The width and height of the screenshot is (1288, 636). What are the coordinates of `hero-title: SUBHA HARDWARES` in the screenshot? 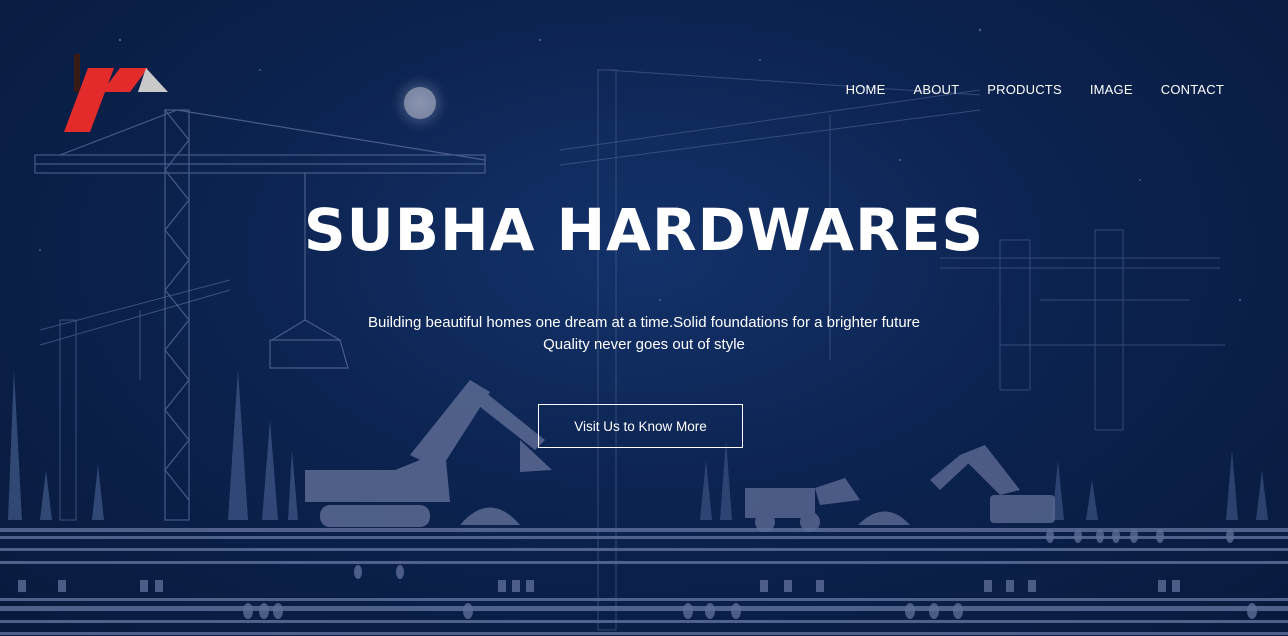 It's located at (644, 230).